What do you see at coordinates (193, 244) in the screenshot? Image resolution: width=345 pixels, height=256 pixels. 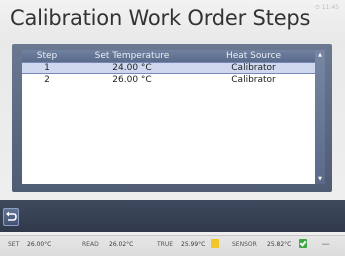 I see `true-value: 25.99°C` at bounding box center [193, 244].